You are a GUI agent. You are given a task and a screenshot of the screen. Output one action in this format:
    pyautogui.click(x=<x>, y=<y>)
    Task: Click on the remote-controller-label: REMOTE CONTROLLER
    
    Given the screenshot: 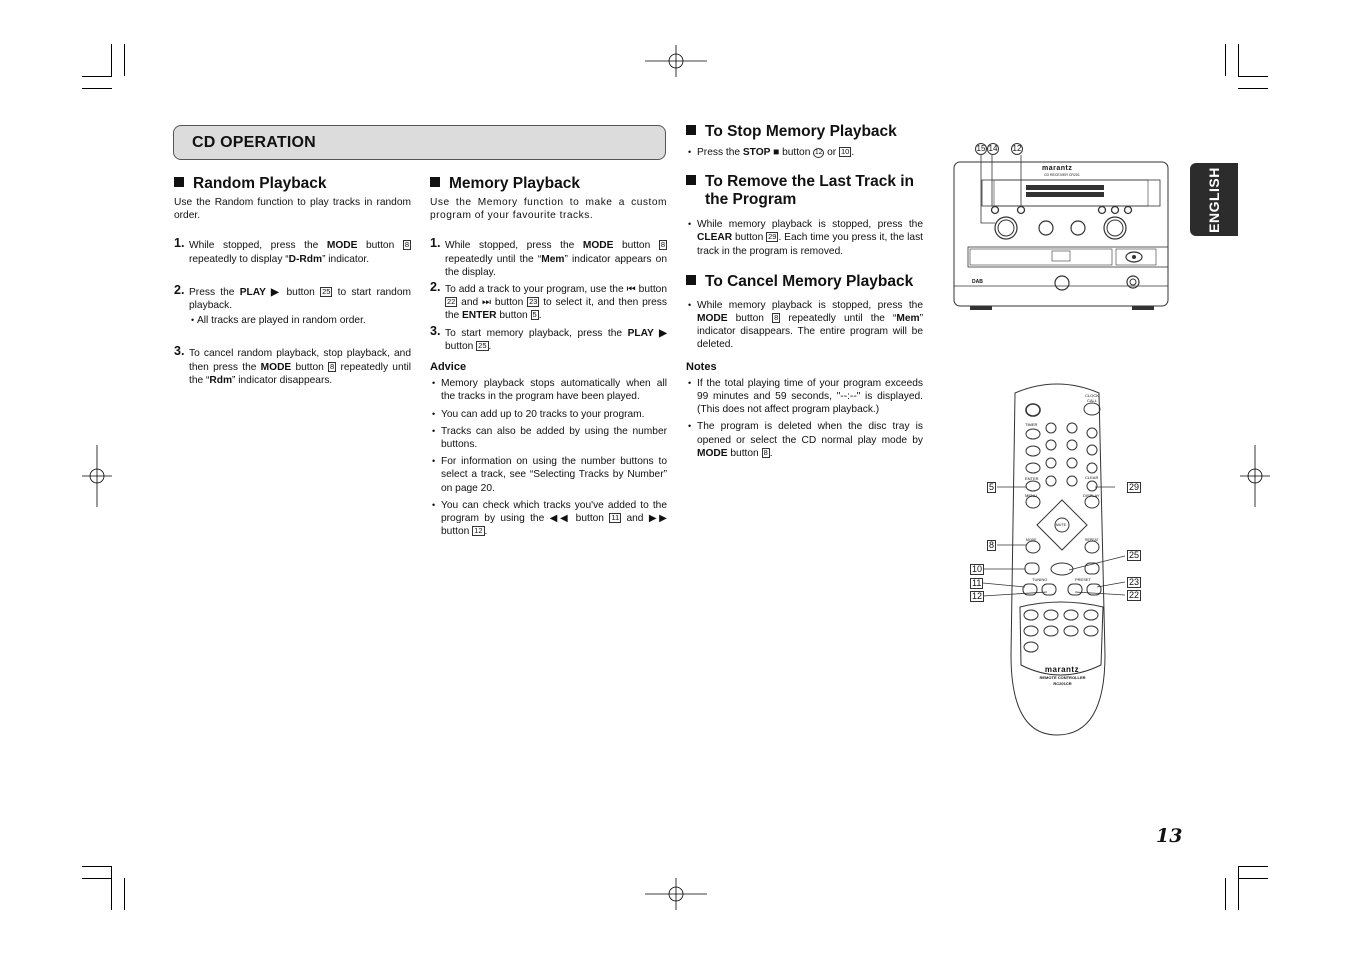 What is the action you would take?
    pyautogui.click(x=1062, y=677)
    